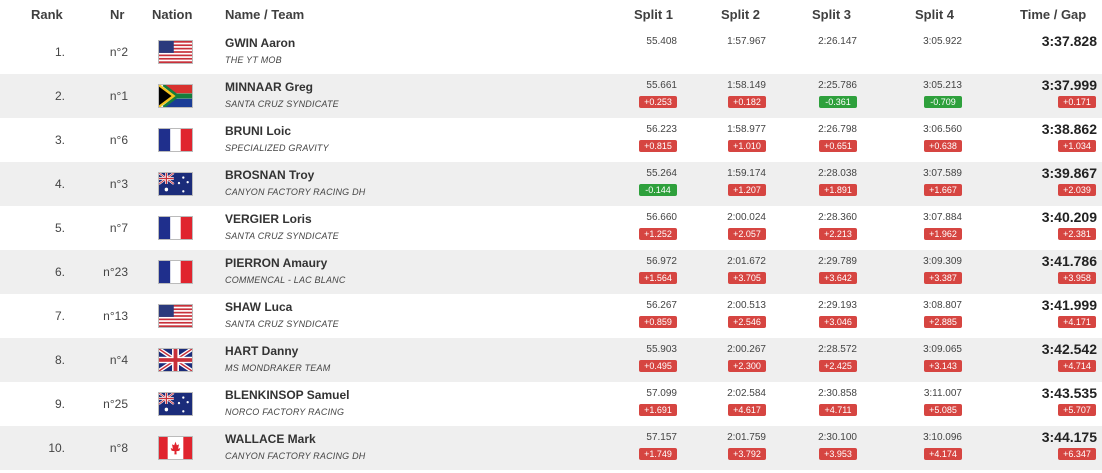  Describe the element at coordinates (59, 272) in the screenshot. I see `rank-value: 6.` at that location.